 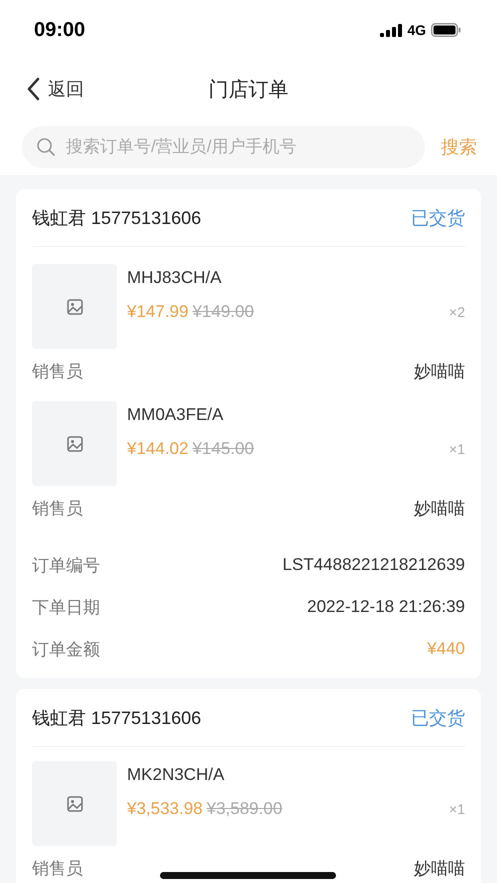 I want to click on back-icon, so click(x=33, y=89).